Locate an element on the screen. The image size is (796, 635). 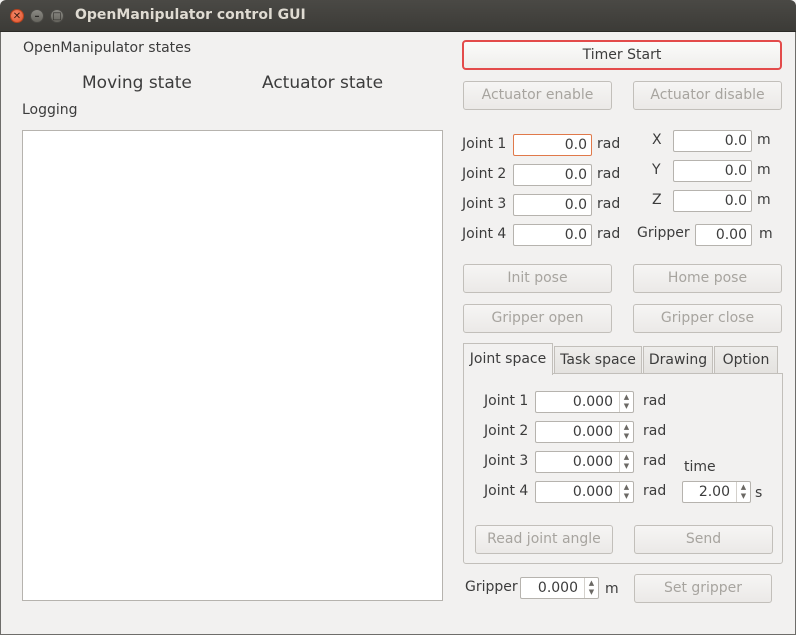
z-field: 0.0 is located at coordinates (712, 201).